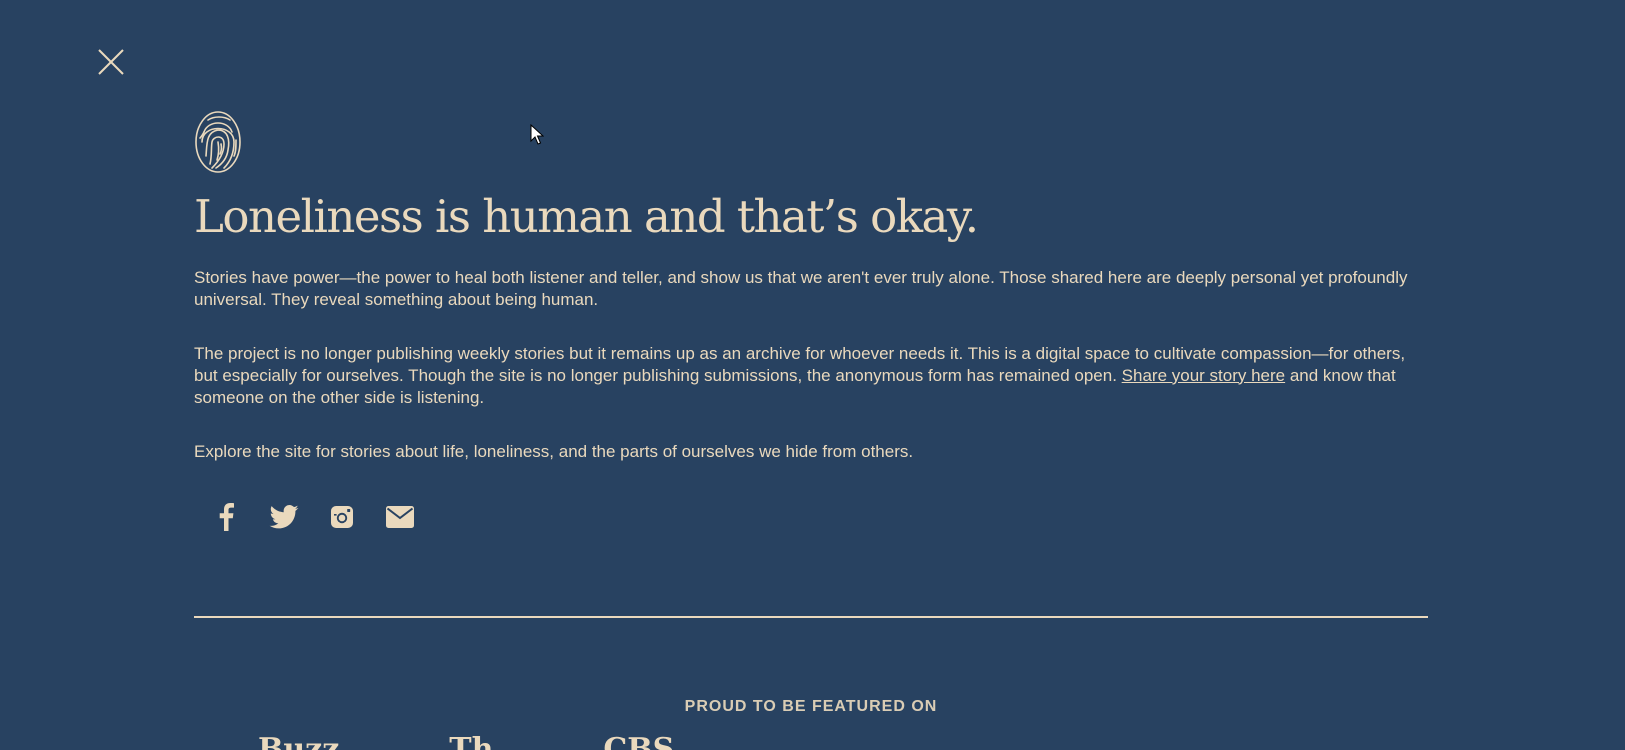  Describe the element at coordinates (1203, 375) in the screenshot. I see `share-story-link: Share your story here` at that location.